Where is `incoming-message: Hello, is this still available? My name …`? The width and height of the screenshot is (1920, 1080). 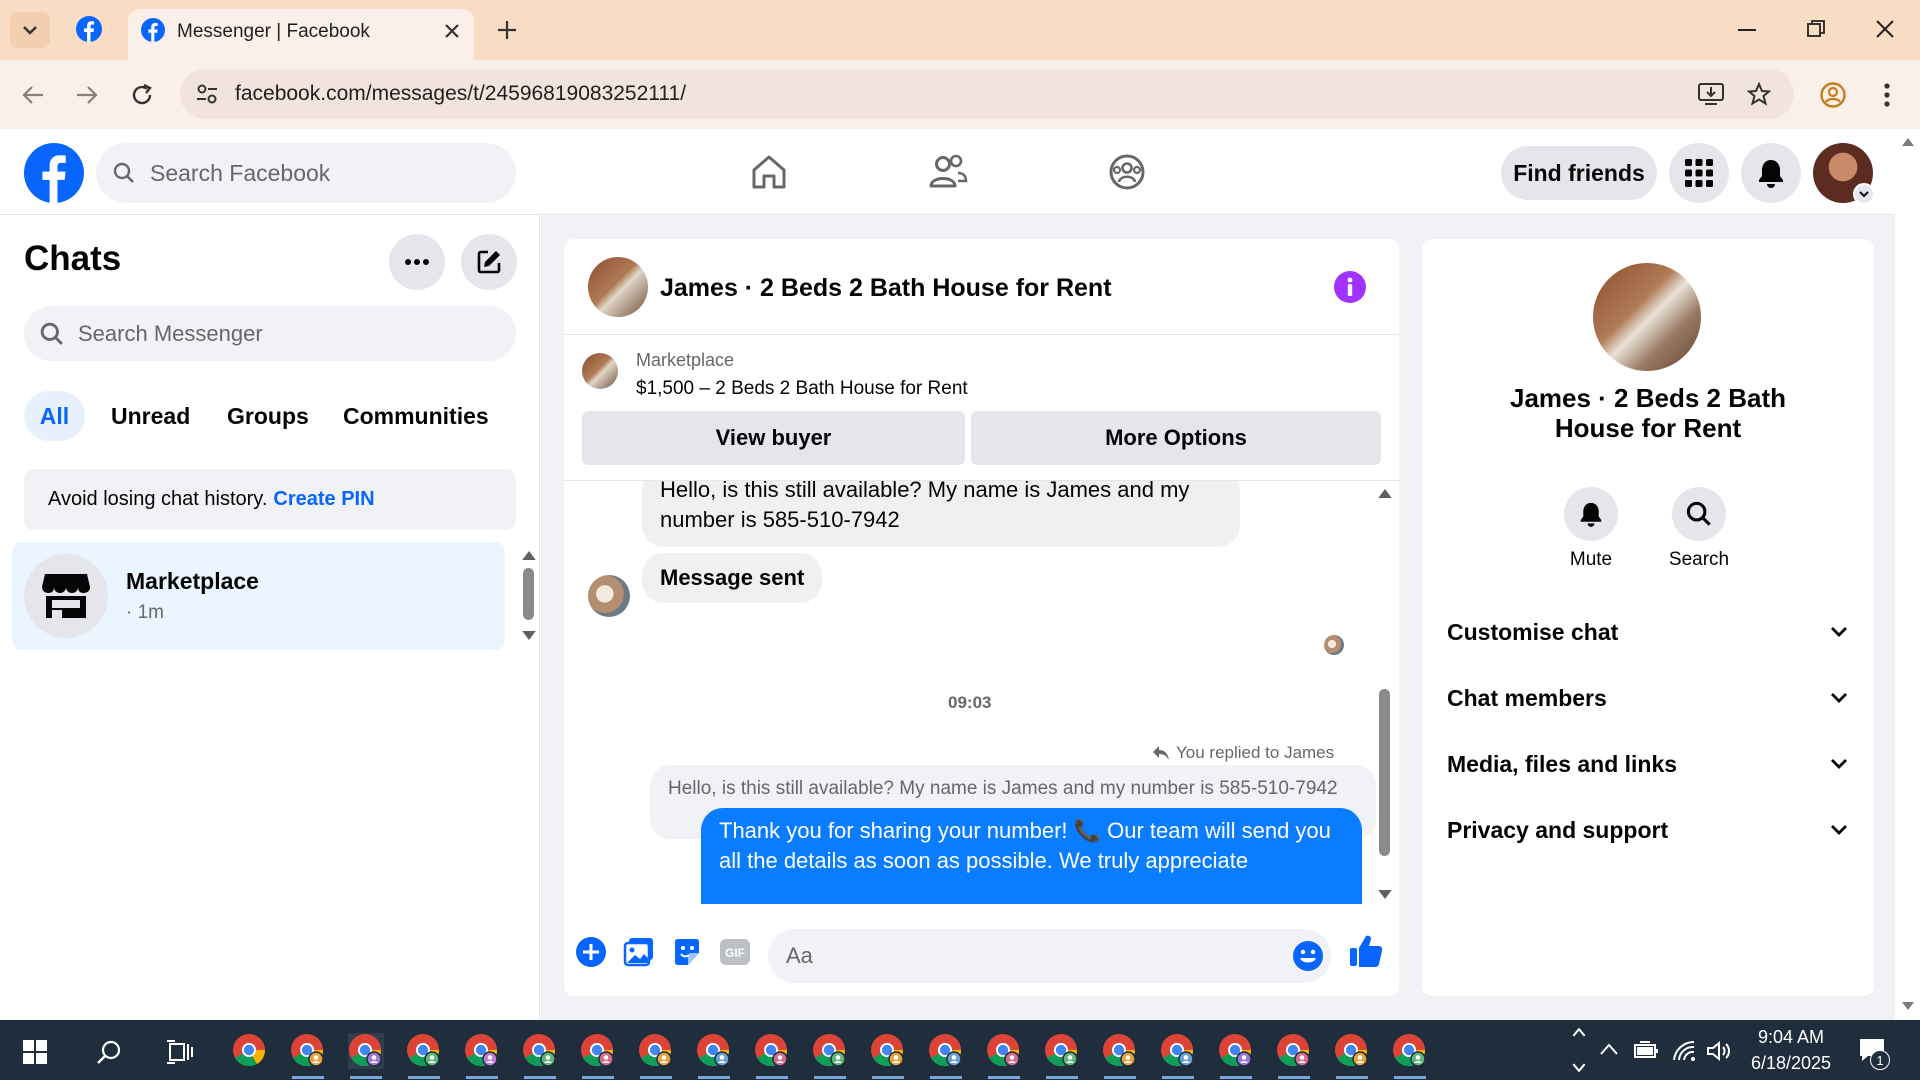
incoming-message: Hello, is this still available? My name … is located at coordinates (941, 514).